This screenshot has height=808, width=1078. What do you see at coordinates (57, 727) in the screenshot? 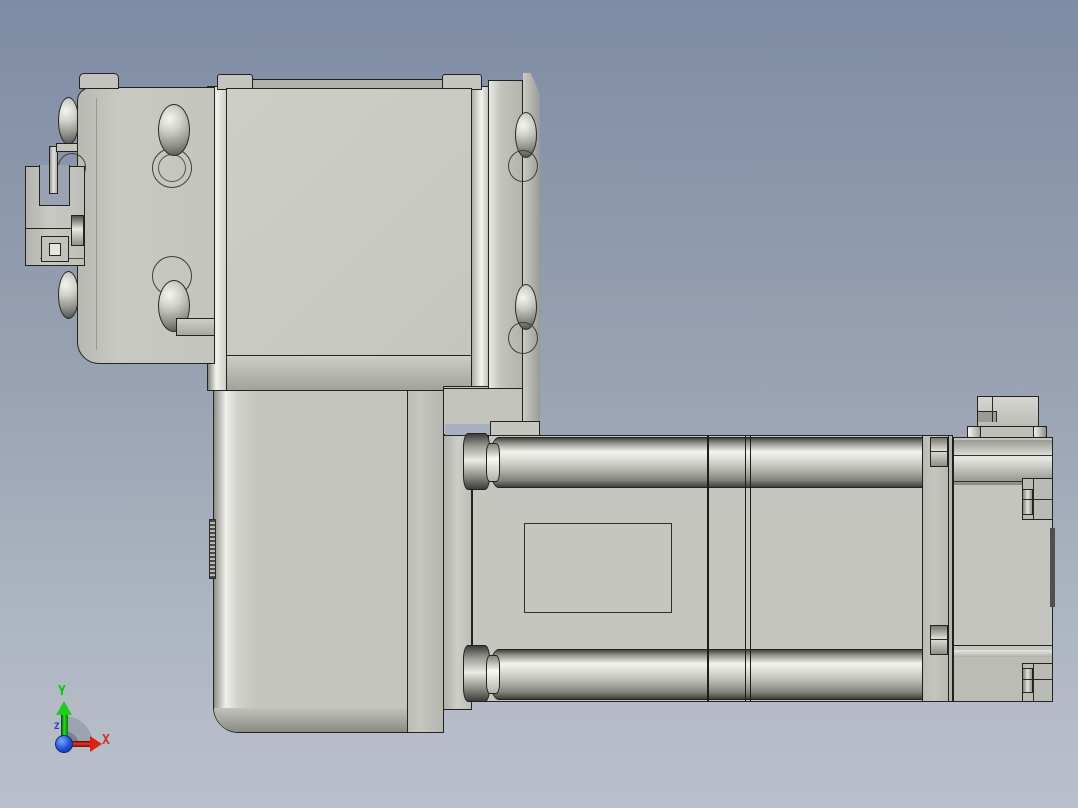
I see `z-axis-label: Z` at bounding box center [57, 727].